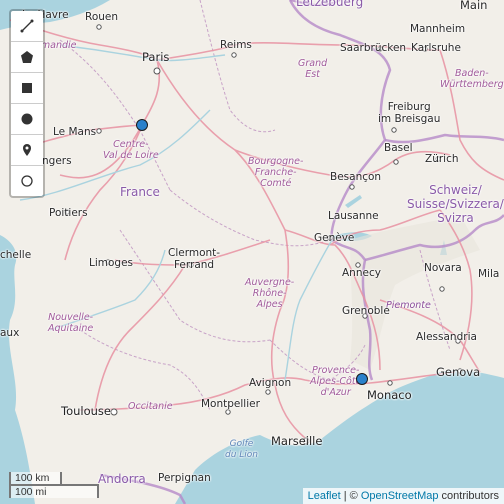 The height and width of the screenshot is (504, 504). What do you see at coordinates (398, 148) in the screenshot?
I see `label-basel: Basel` at bounding box center [398, 148].